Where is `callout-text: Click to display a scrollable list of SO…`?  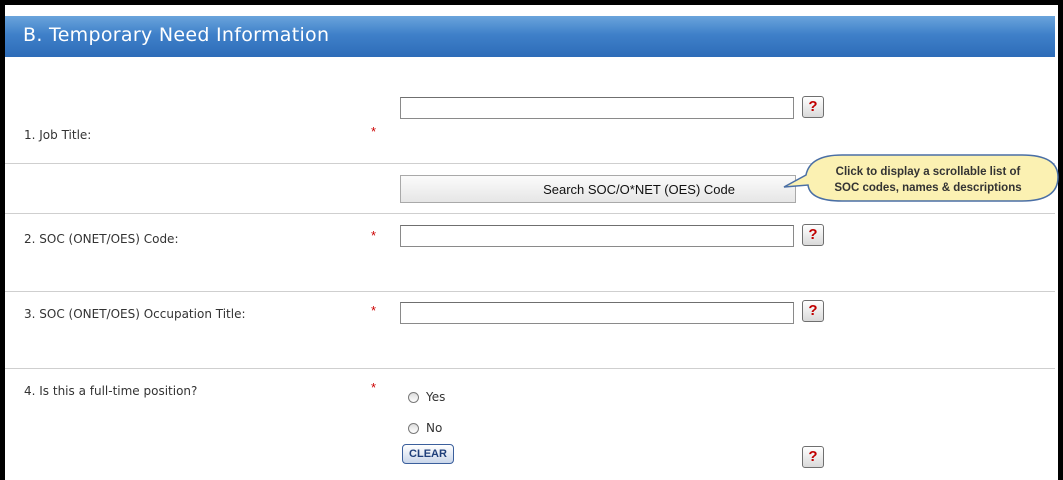
callout-text: Click to display a scrollable list of SO… is located at coordinates (928, 180).